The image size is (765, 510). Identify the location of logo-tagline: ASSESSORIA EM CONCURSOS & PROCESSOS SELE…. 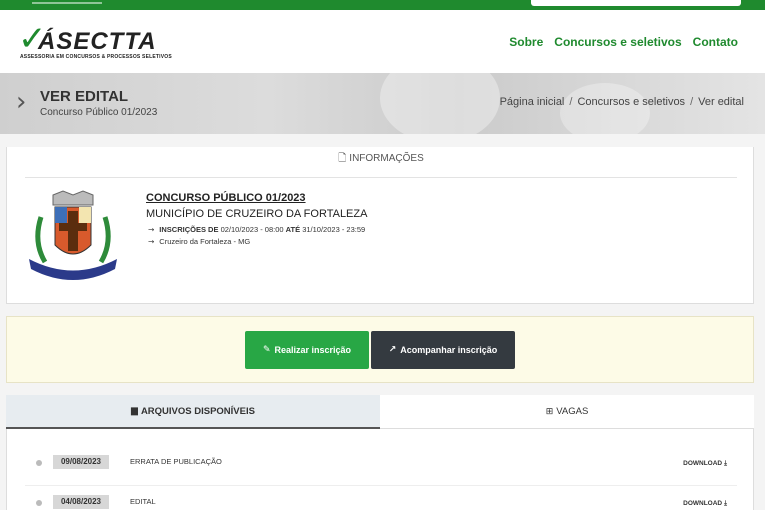
(96, 57).